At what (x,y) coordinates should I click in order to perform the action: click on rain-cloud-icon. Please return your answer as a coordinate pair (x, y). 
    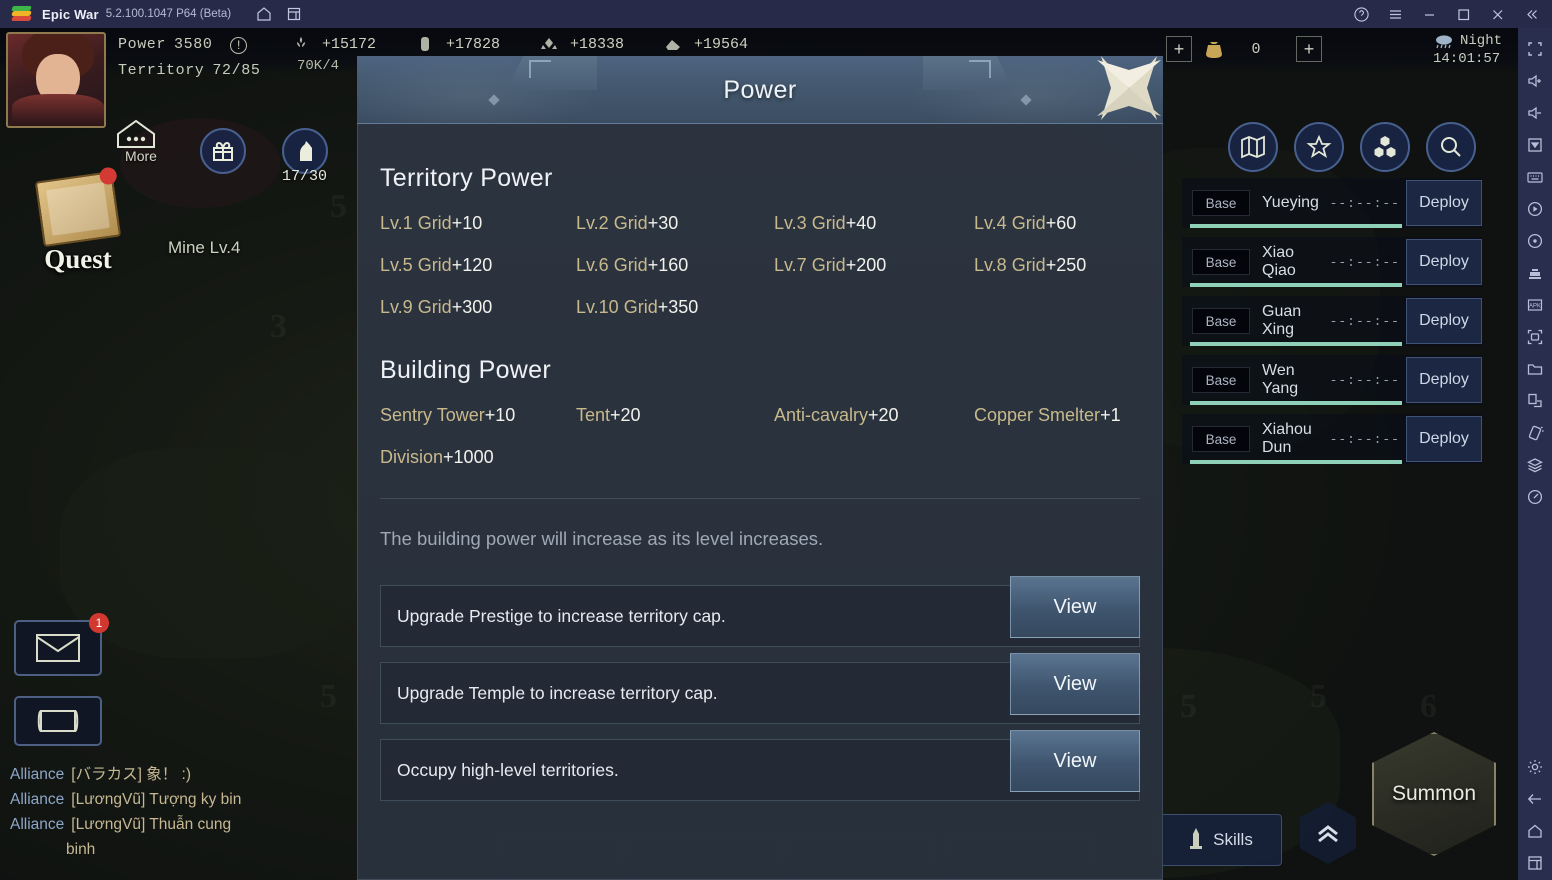
    Looking at the image, I should click on (1444, 41).